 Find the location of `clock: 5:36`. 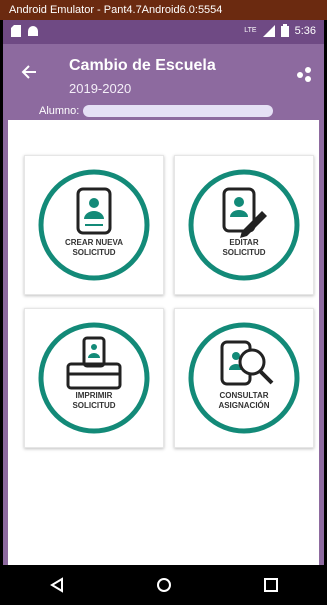

clock: 5:36 is located at coordinates (305, 30).